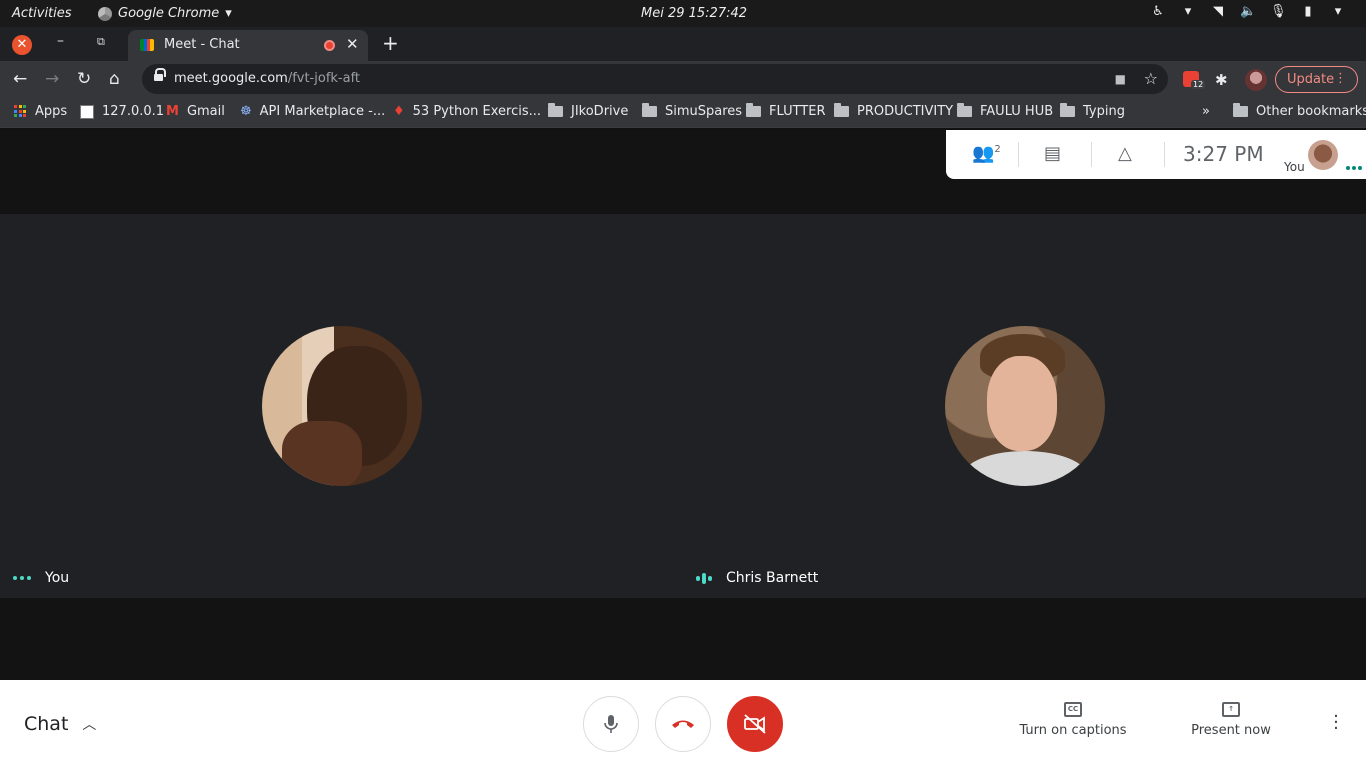 The height and width of the screenshot is (768, 1366). I want to click on forward-icon: →, so click(52, 79).